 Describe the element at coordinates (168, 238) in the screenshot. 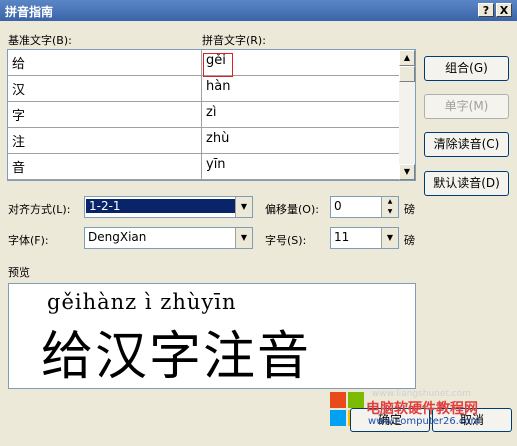

I see `font-select: DengXian ▼` at that location.